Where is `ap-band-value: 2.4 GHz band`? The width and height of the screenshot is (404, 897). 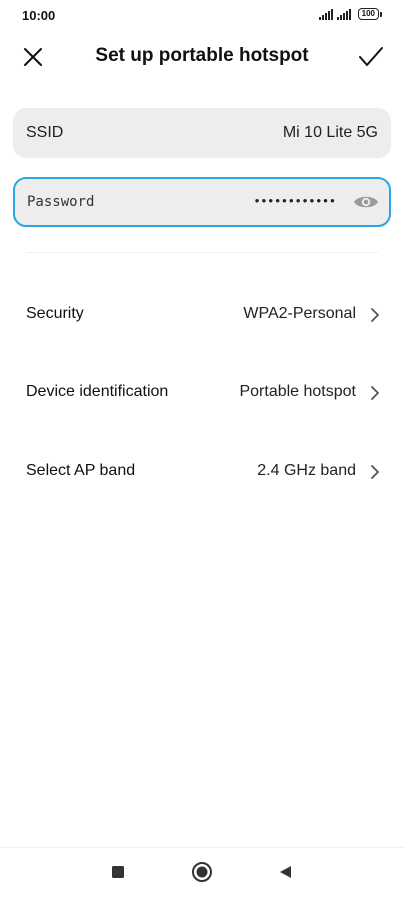
ap-band-value: 2.4 GHz band is located at coordinates (306, 470).